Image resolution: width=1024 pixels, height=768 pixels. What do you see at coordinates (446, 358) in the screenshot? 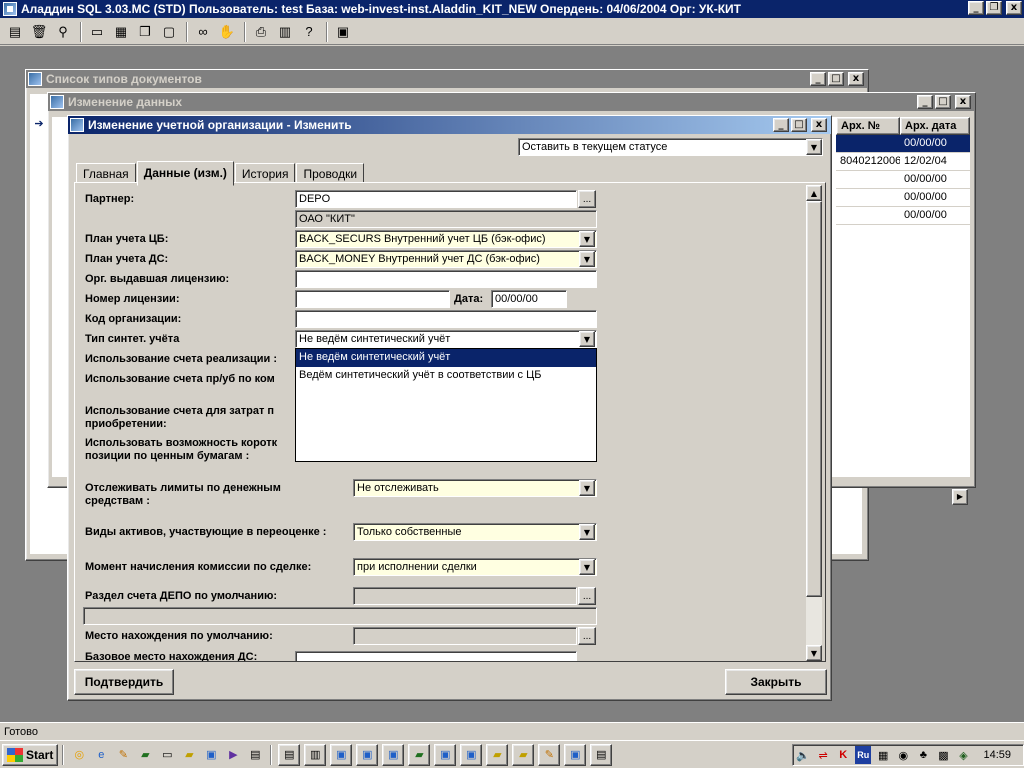
I see `dropdown-option: Не ведём синтетический учёт` at bounding box center [446, 358].